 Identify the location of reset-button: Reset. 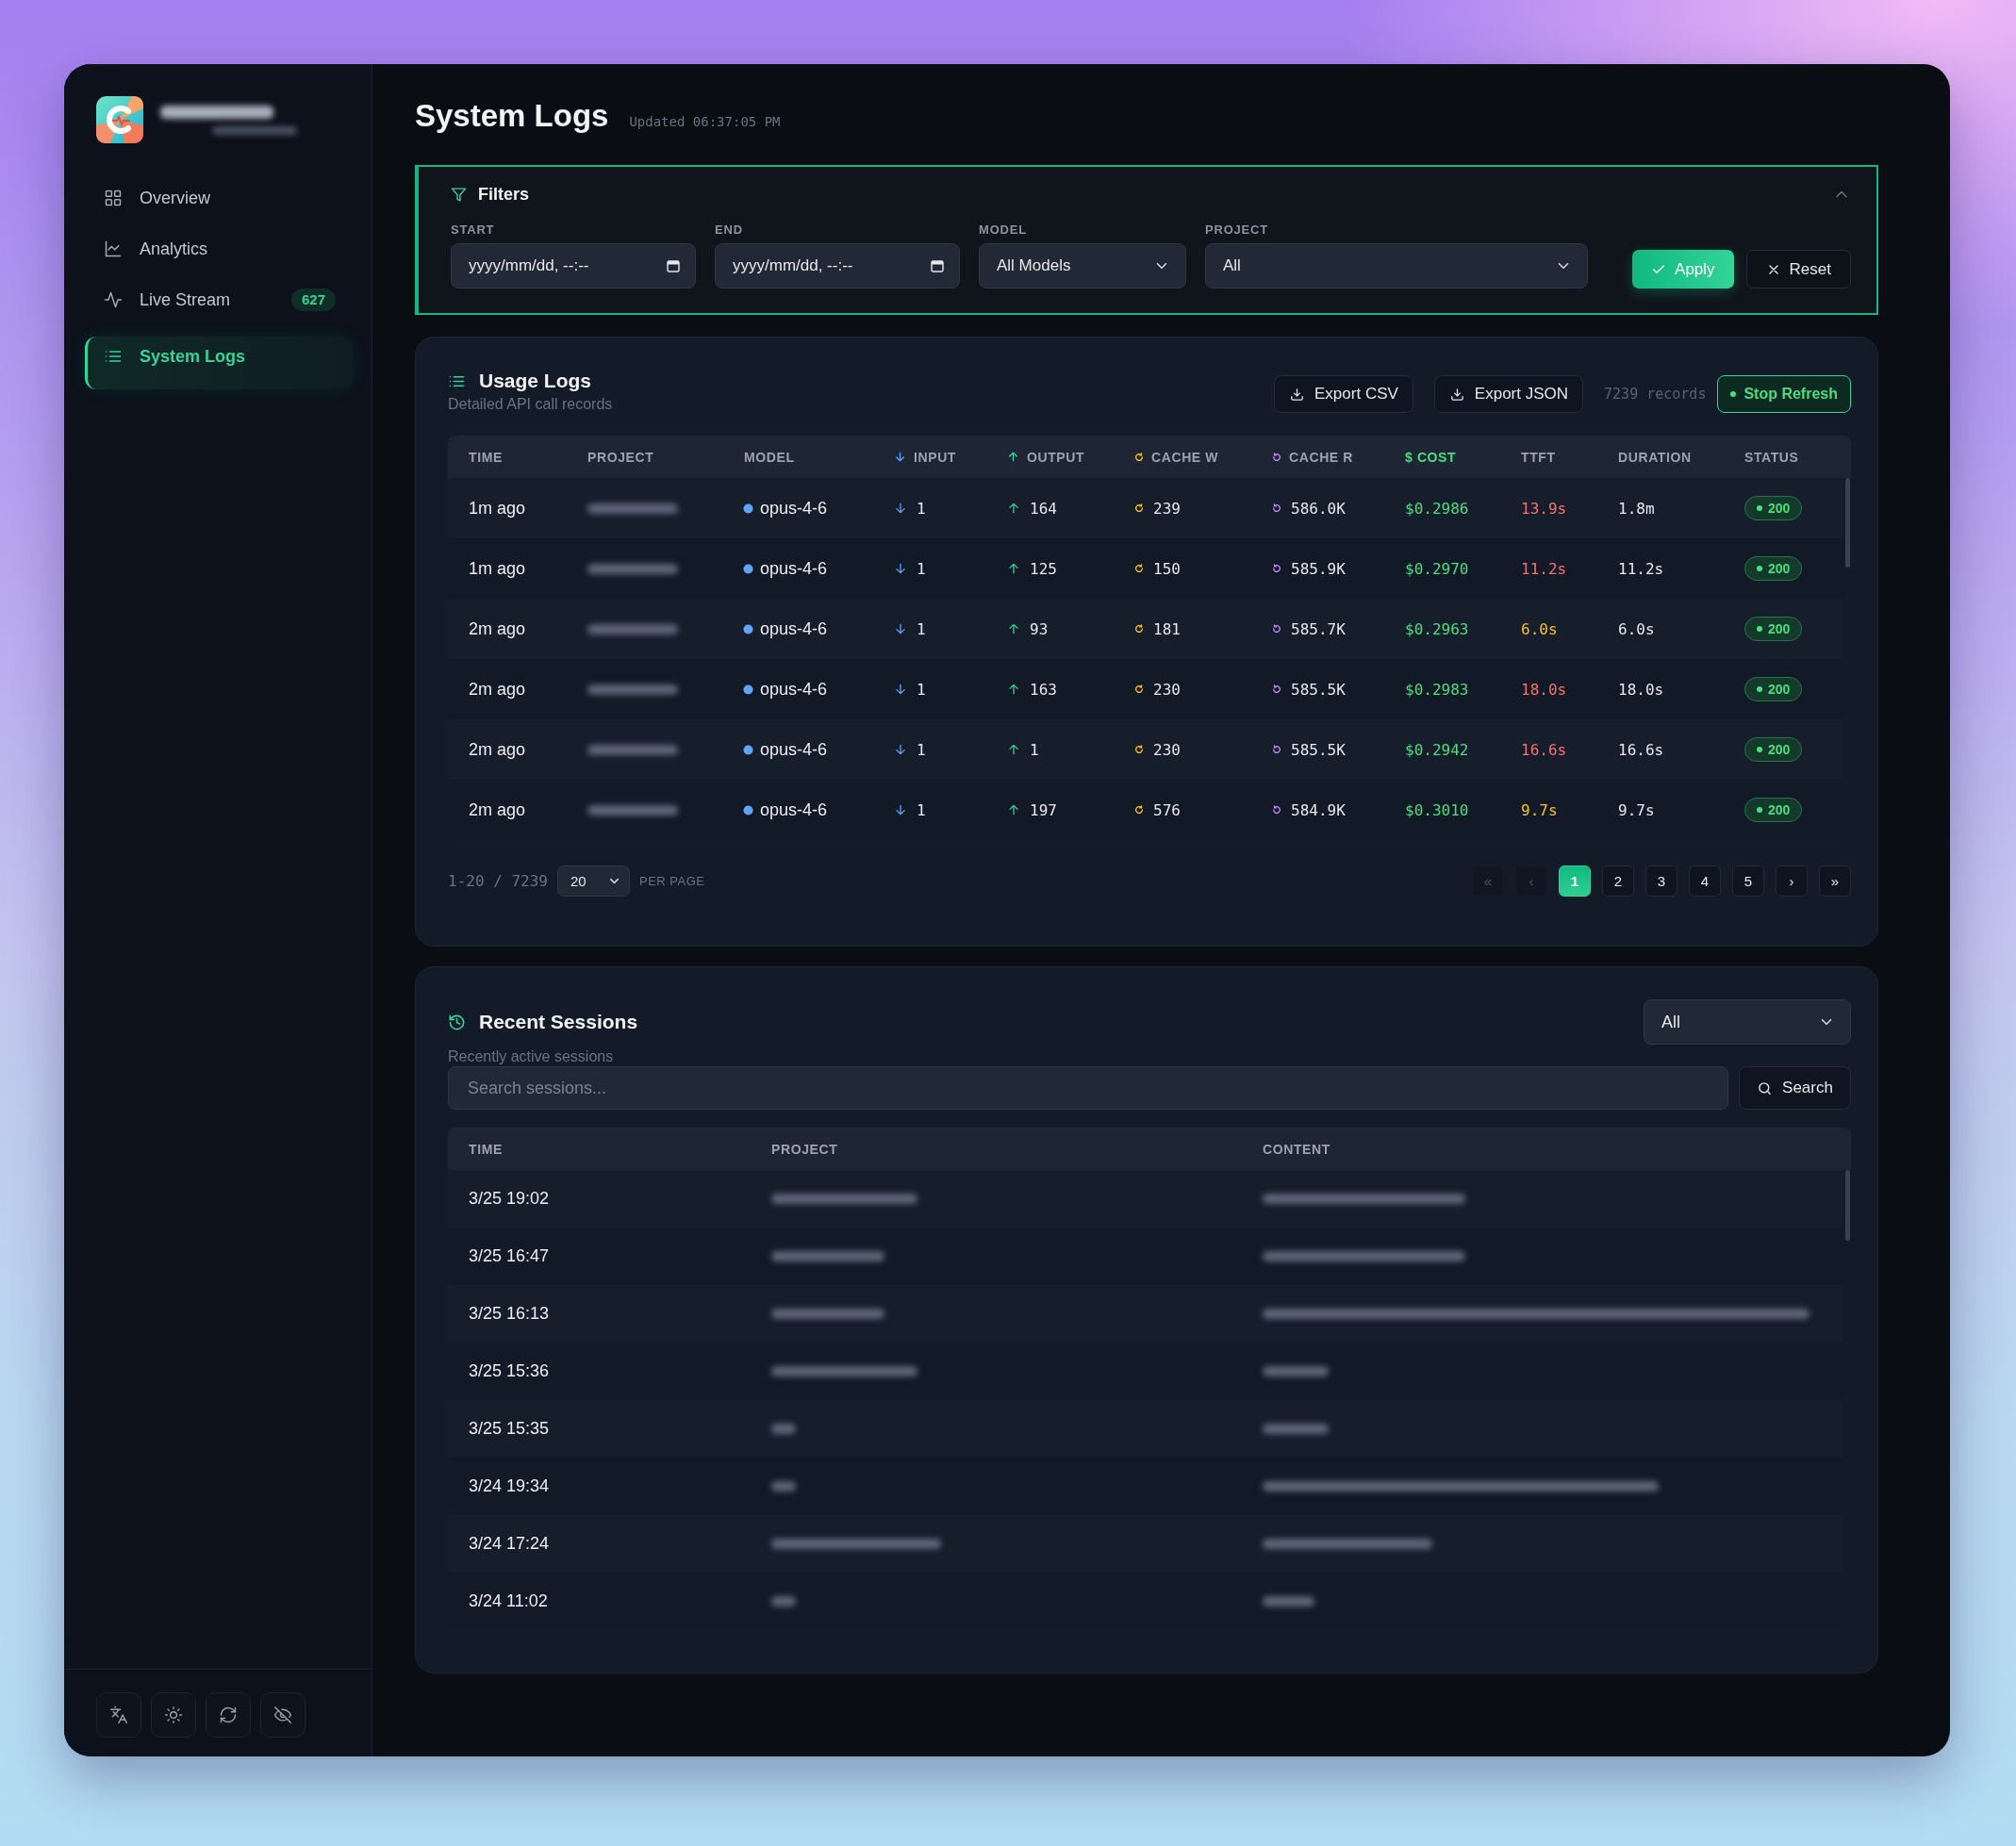
(1798, 269).